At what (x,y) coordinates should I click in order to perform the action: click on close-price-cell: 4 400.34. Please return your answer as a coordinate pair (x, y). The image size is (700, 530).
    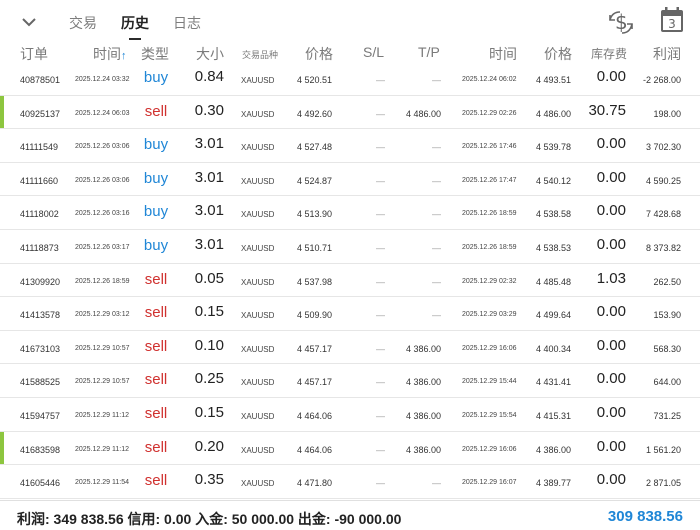
    Looking at the image, I should click on (553, 348).